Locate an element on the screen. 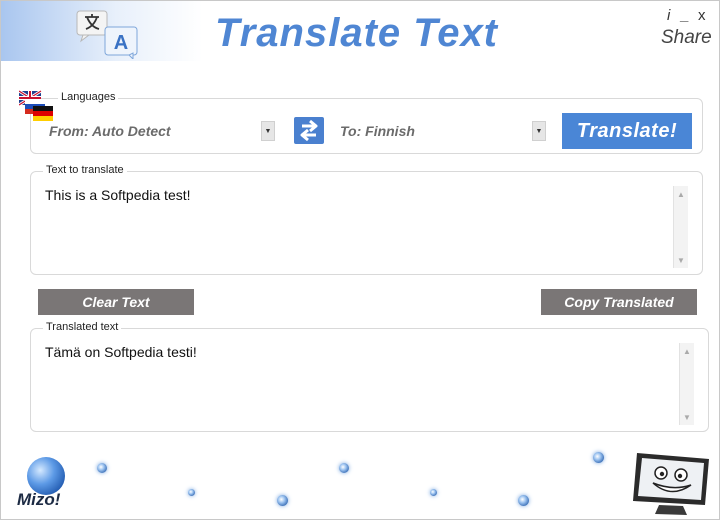 This screenshot has width=720, height=520. to-language-select: To: Finnish ▼ is located at coordinates (441, 131).